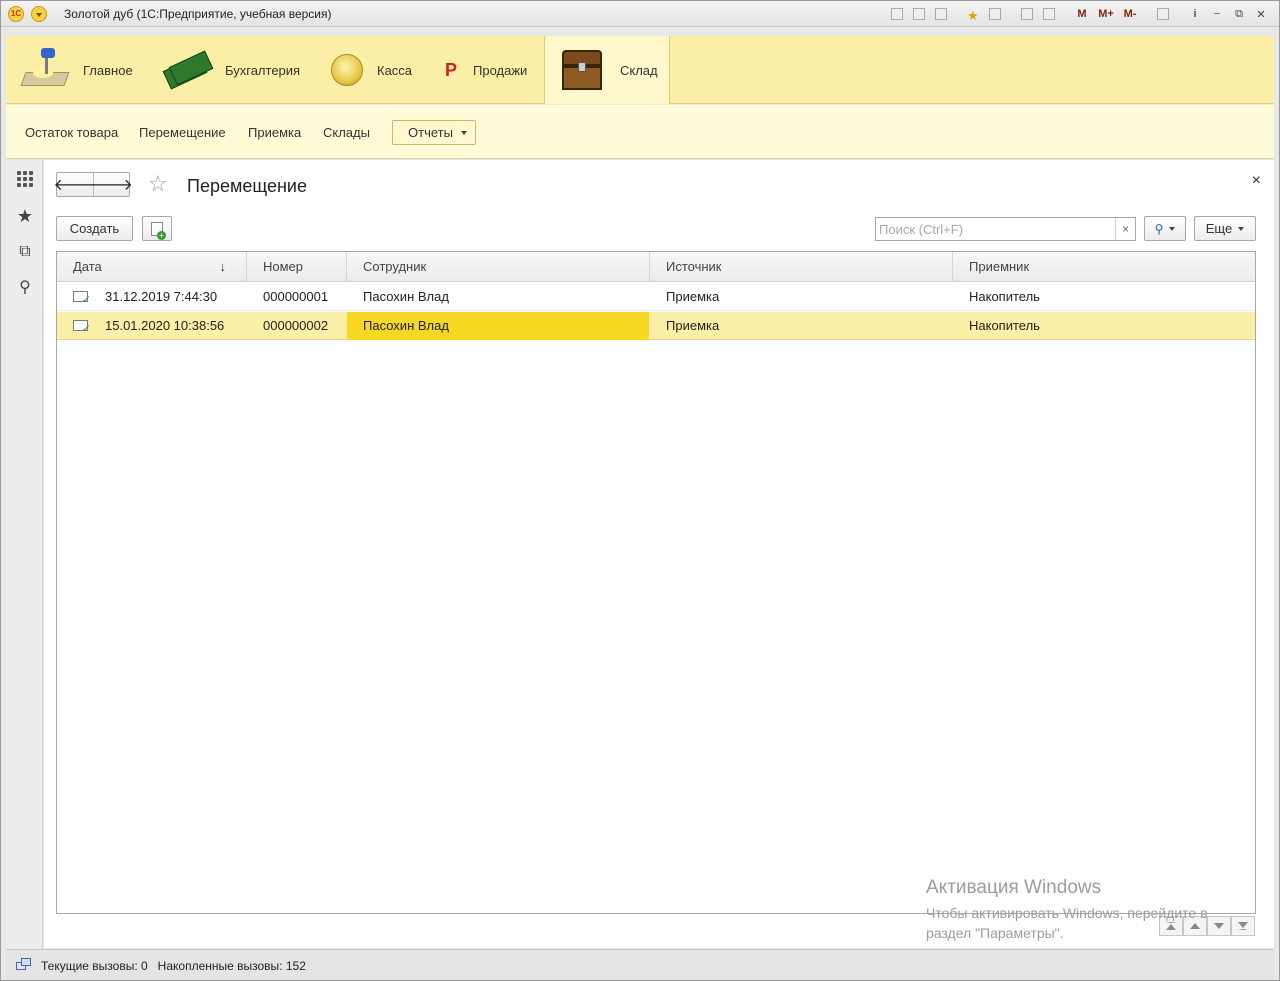 The image size is (1280, 981). Describe the element at coordinates (1125, 229) in the screenshot. I see `clear-search-icon: ×` at that location.